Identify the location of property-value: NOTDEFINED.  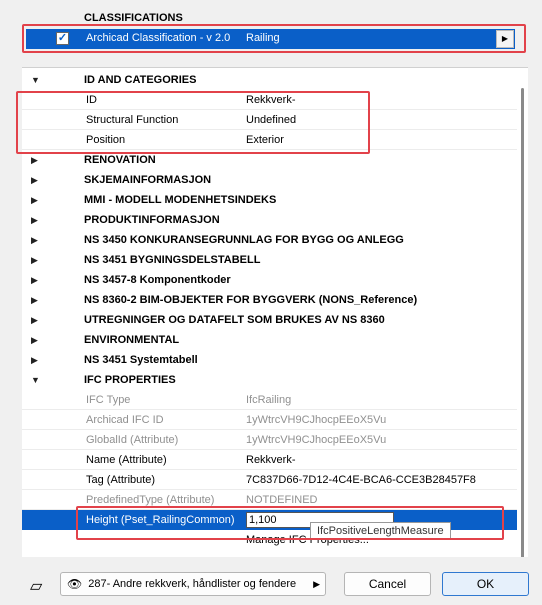
(282, 500).